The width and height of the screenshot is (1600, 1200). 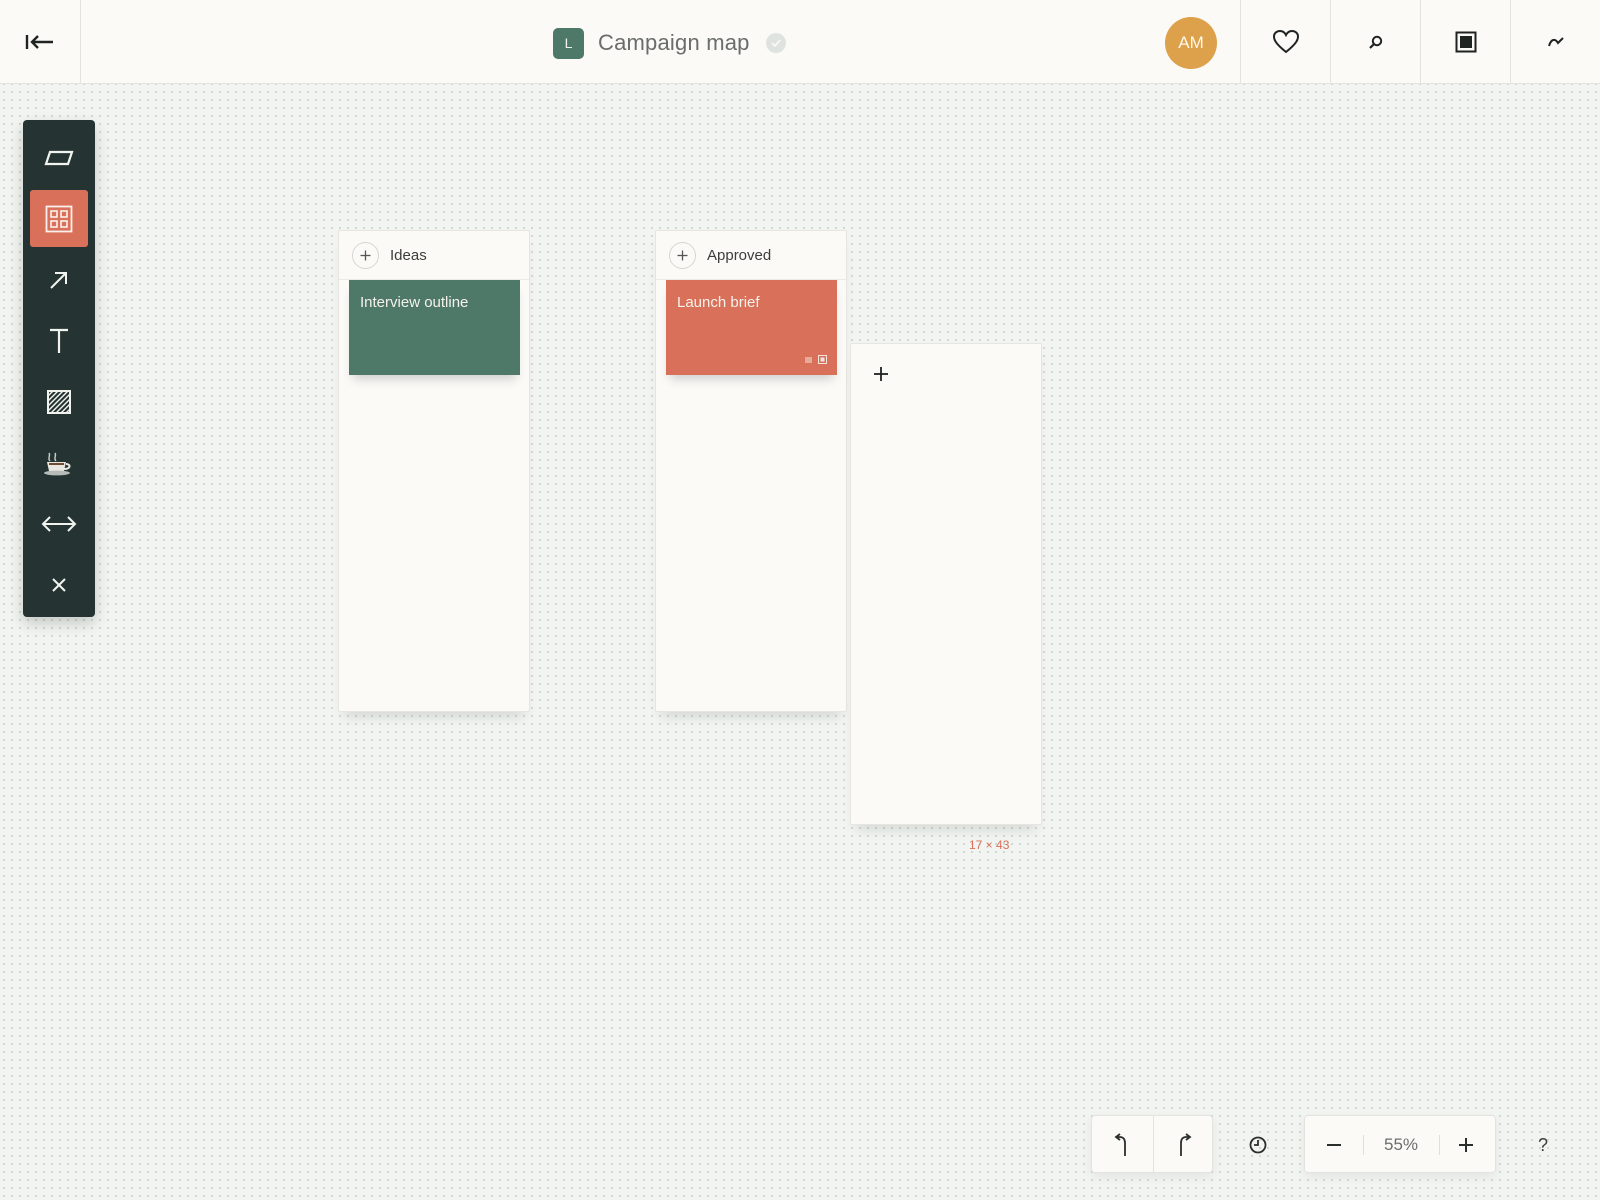 I want to click on lines-icon, so click(x=808, y=359).